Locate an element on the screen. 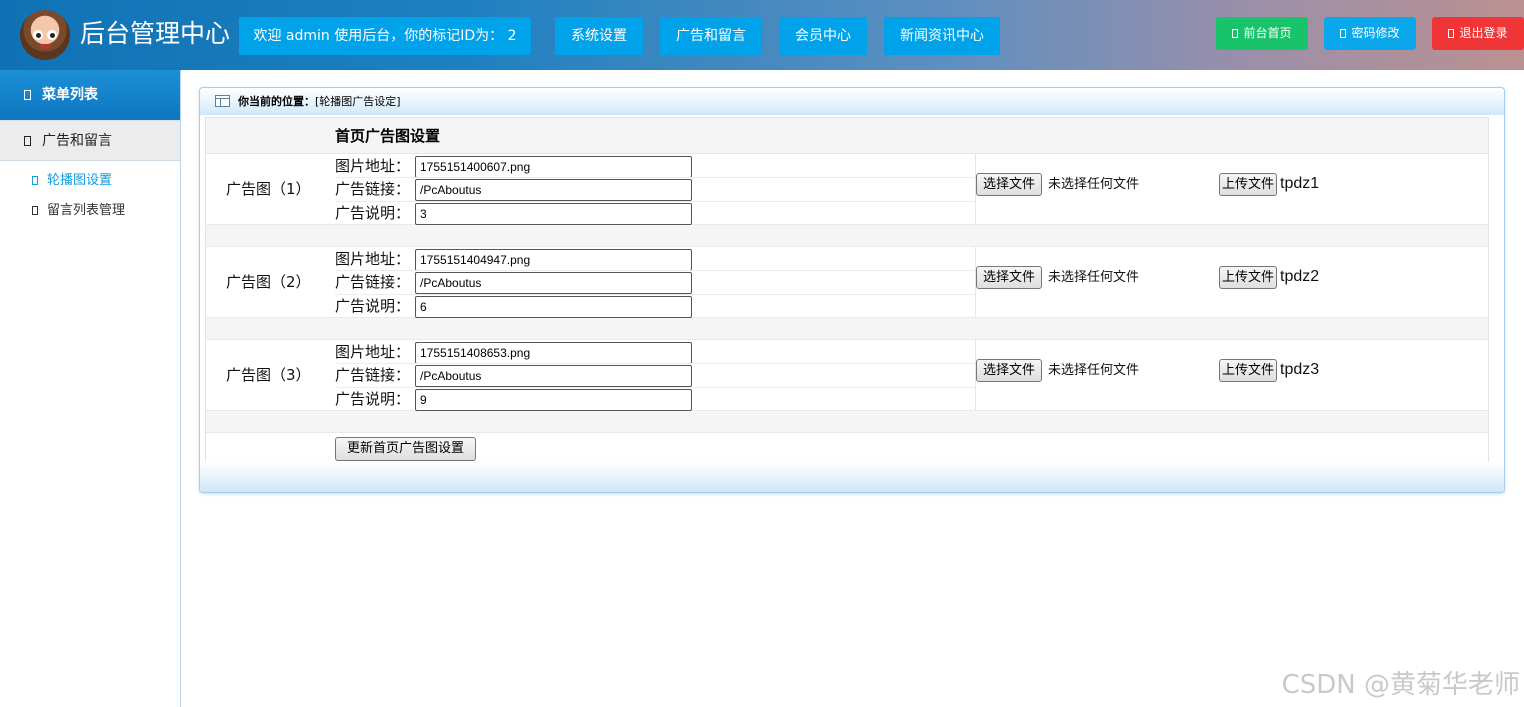  logout-button: 退出登录 is located at coordinates (1478, 33).